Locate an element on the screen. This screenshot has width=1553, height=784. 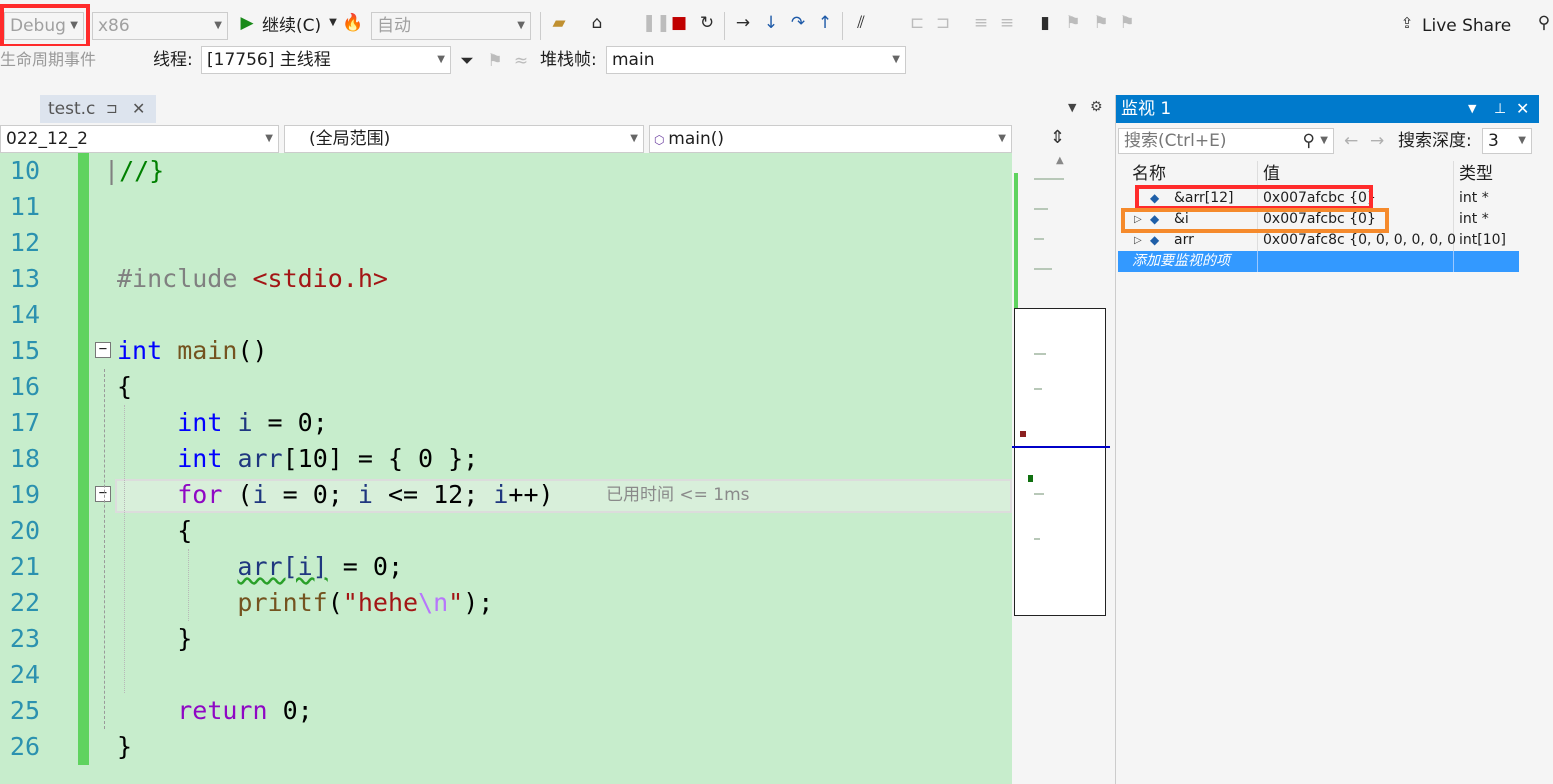
code-line-10: |//} is located at coordinates (134, 170).